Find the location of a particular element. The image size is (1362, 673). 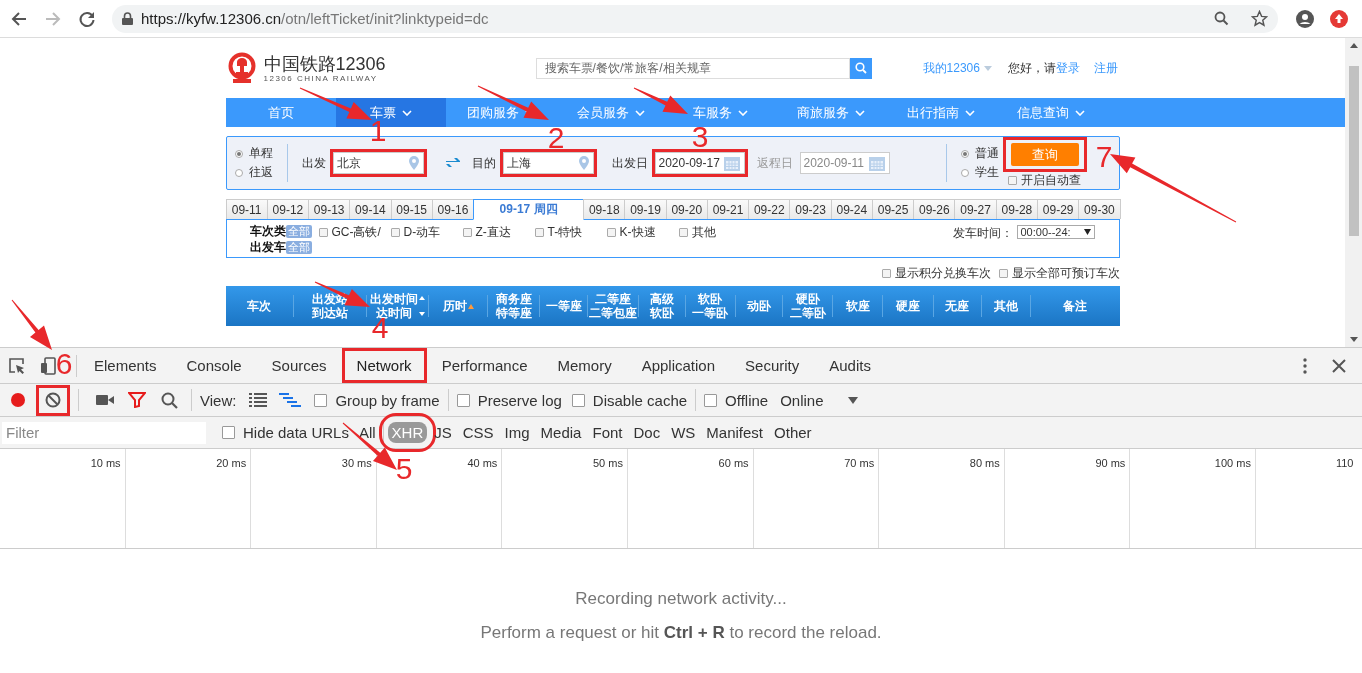

column-header: 达时间 is located at coordinates (394, 313).